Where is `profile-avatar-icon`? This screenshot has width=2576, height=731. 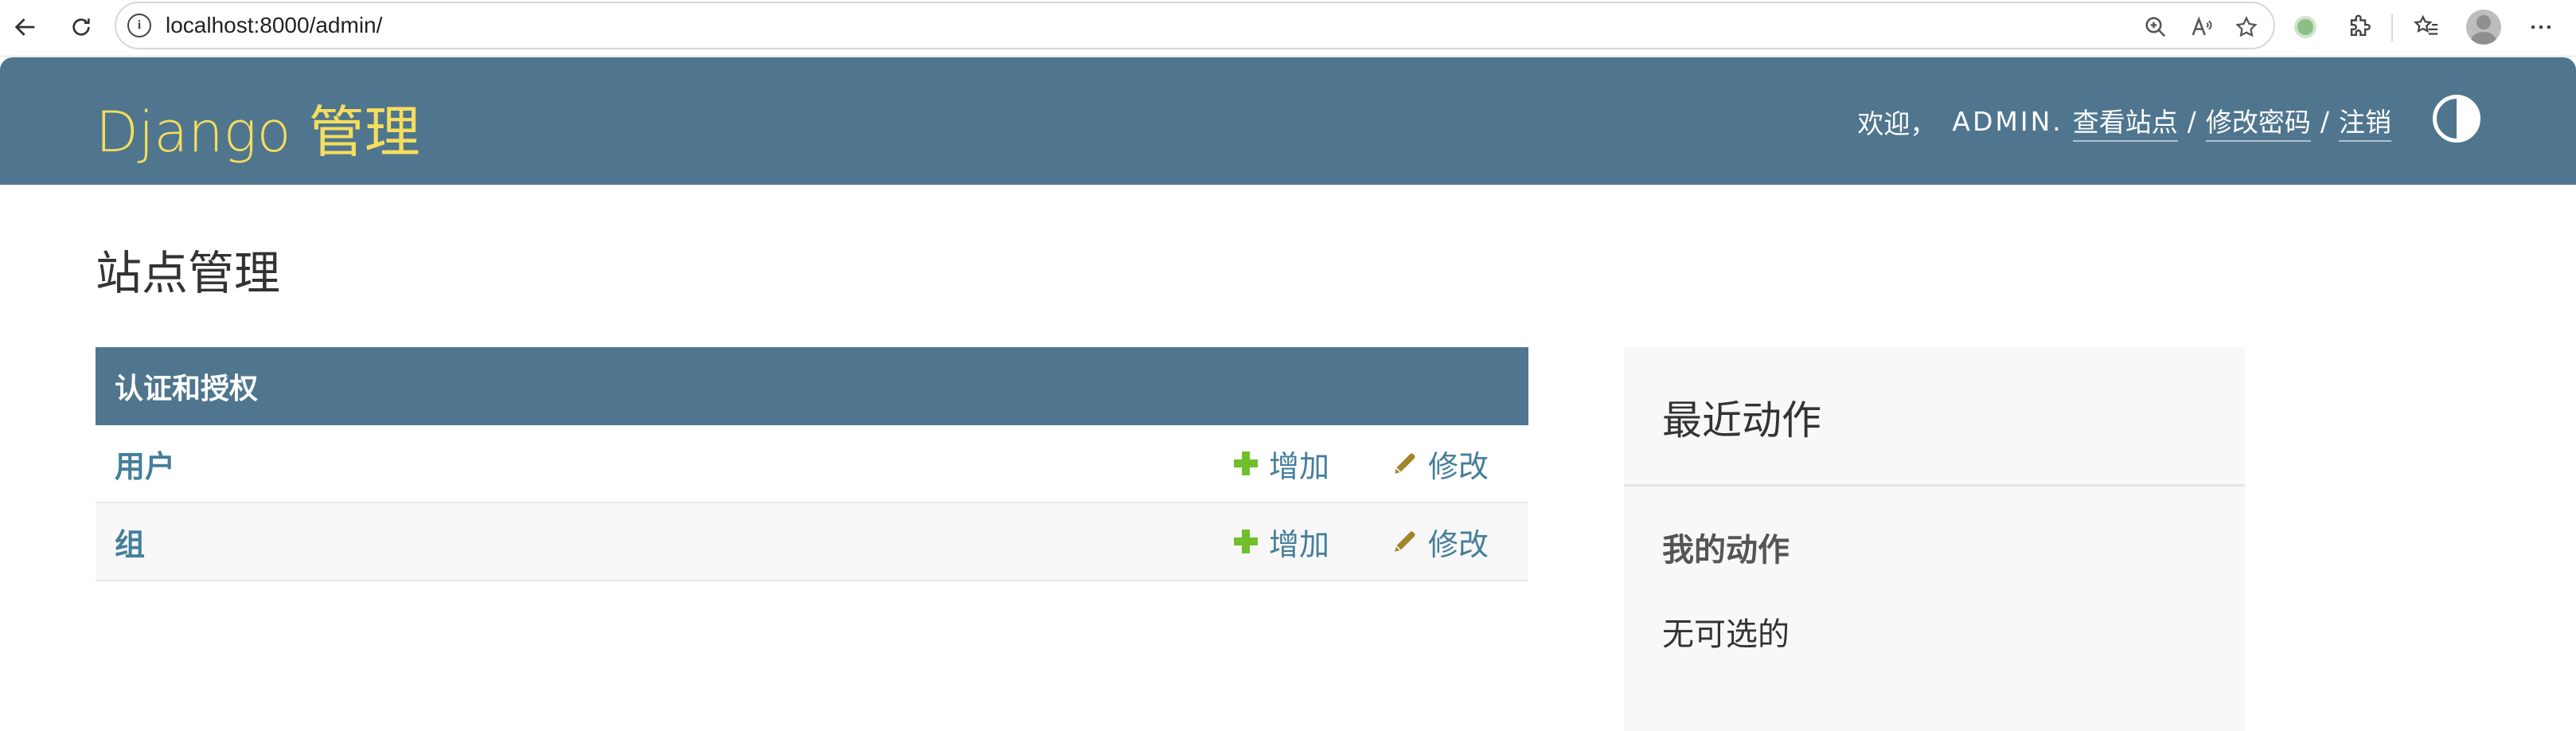 profile-avatar-icon is located at coordinates (2484, 27).